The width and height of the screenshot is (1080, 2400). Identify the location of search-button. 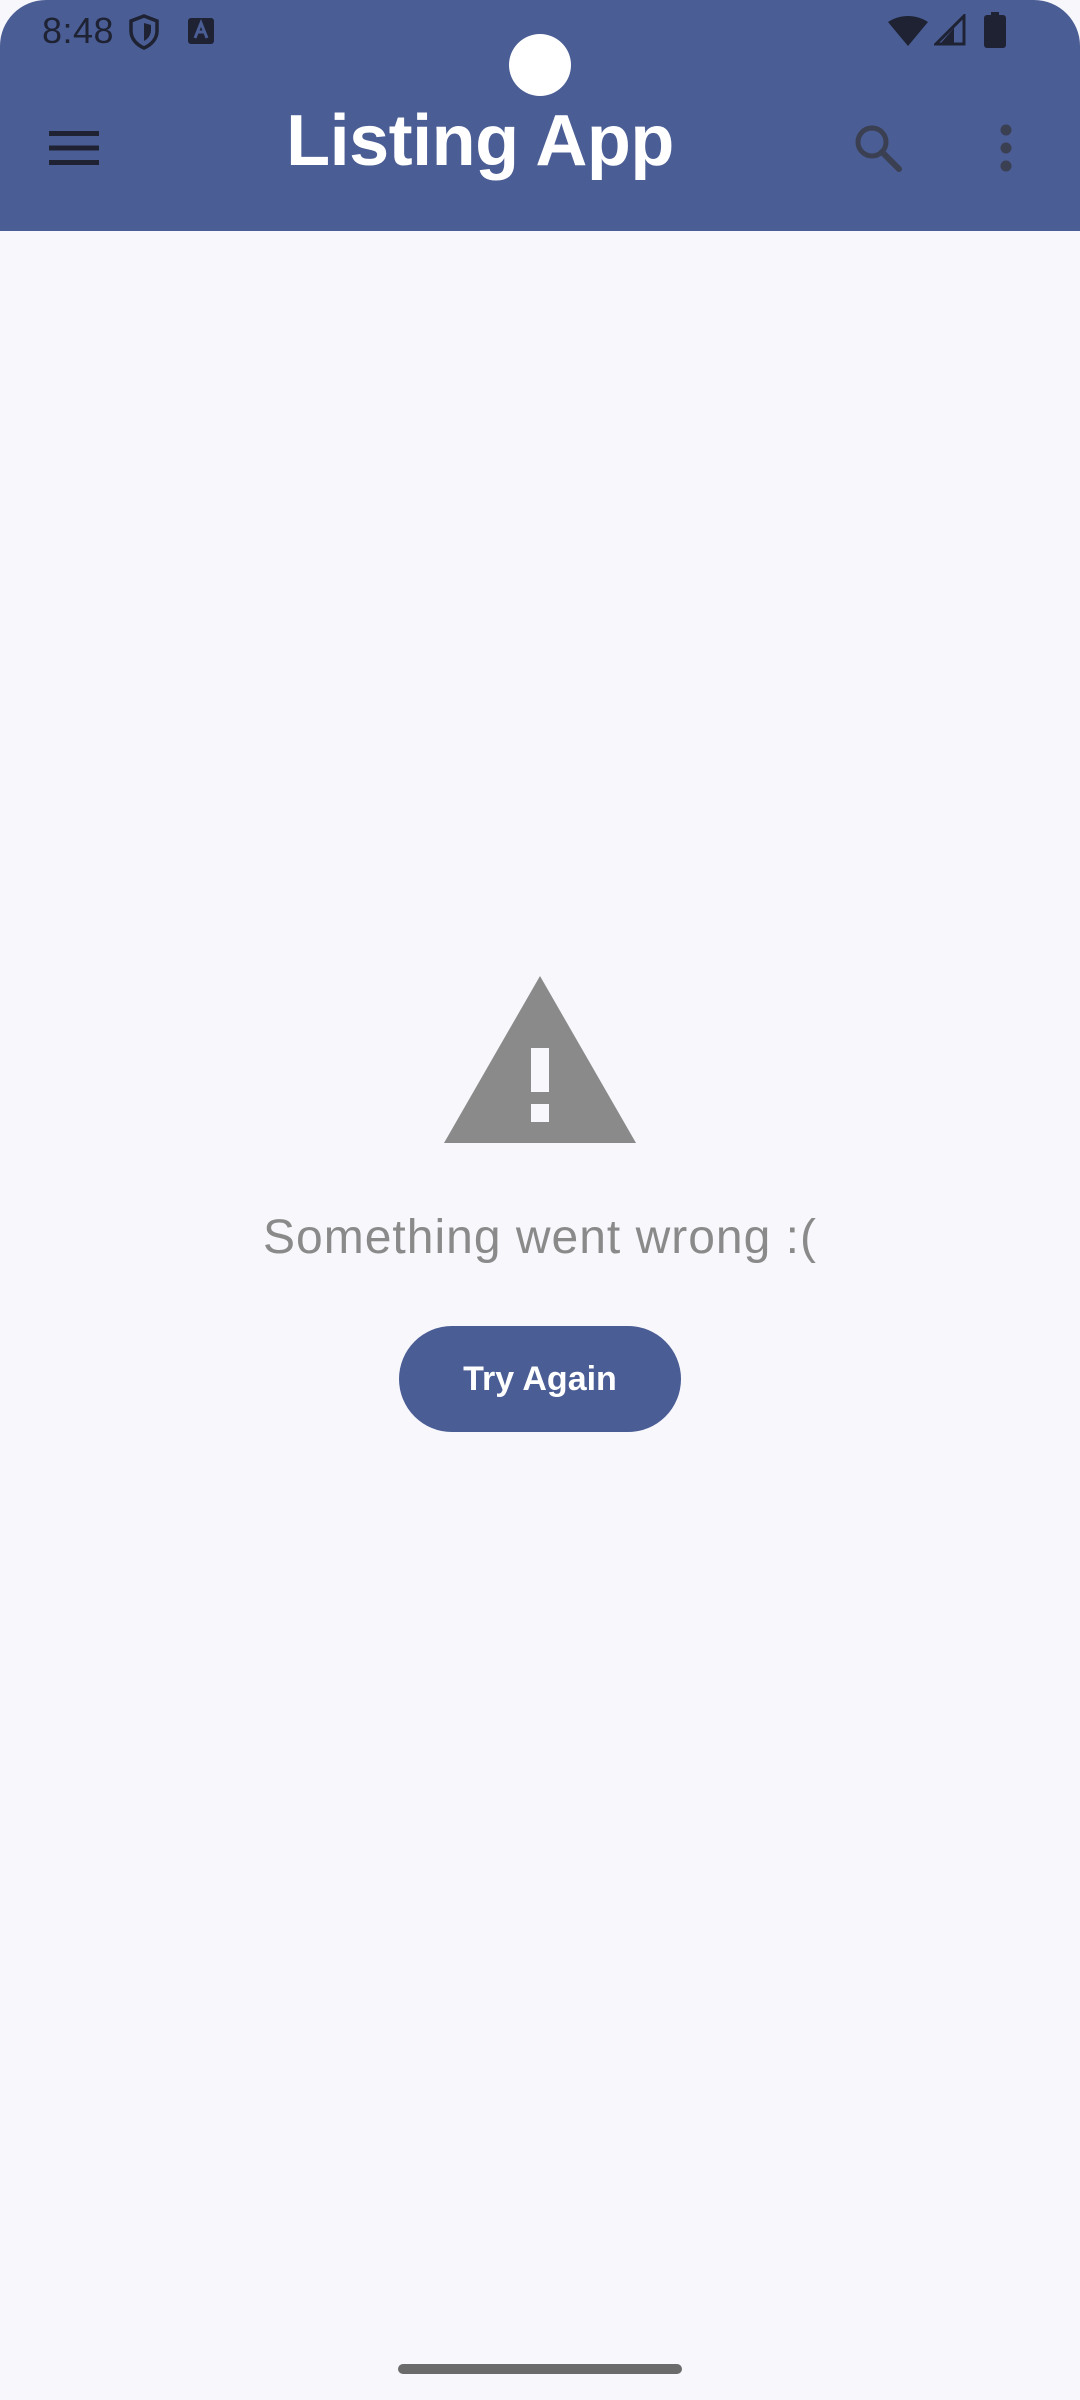
(878, 148).